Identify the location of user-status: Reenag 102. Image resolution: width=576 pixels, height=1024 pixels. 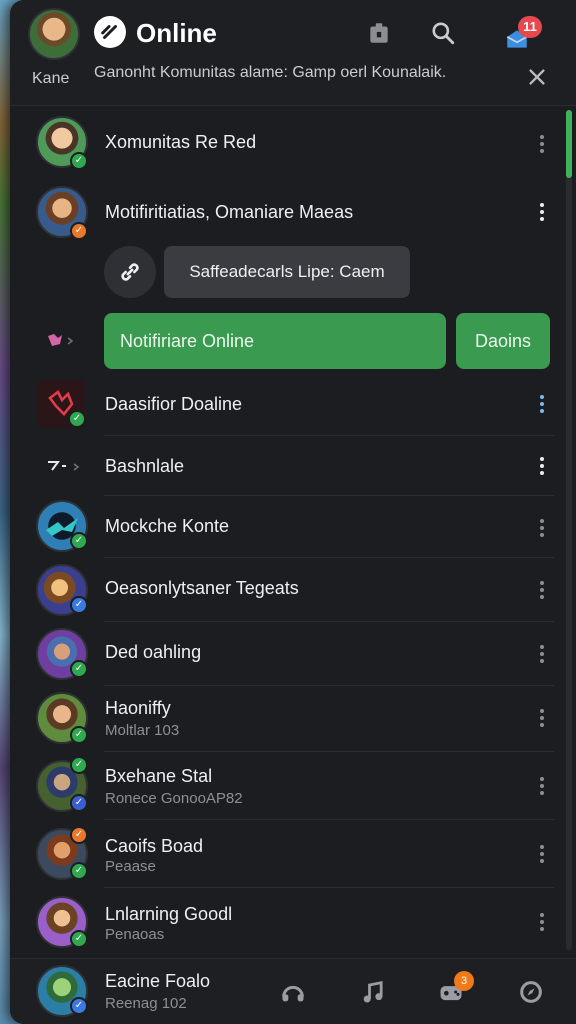
(146, 1003).